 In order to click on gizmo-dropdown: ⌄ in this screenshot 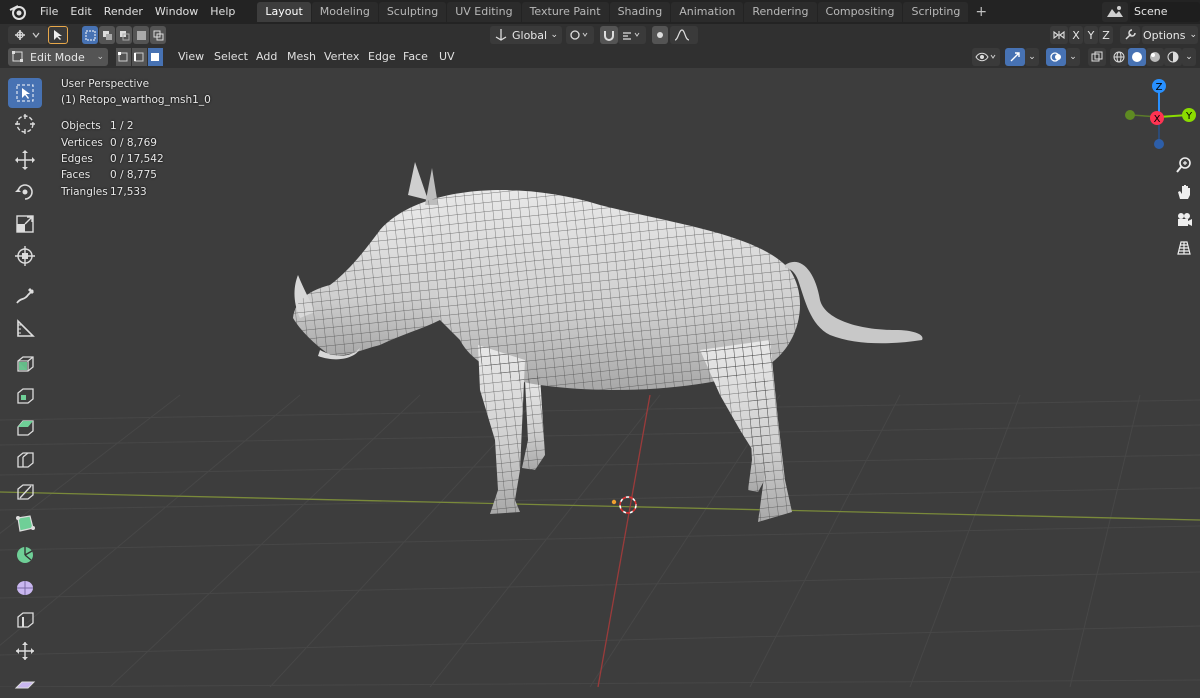, I will do `click(1032, 57)`.